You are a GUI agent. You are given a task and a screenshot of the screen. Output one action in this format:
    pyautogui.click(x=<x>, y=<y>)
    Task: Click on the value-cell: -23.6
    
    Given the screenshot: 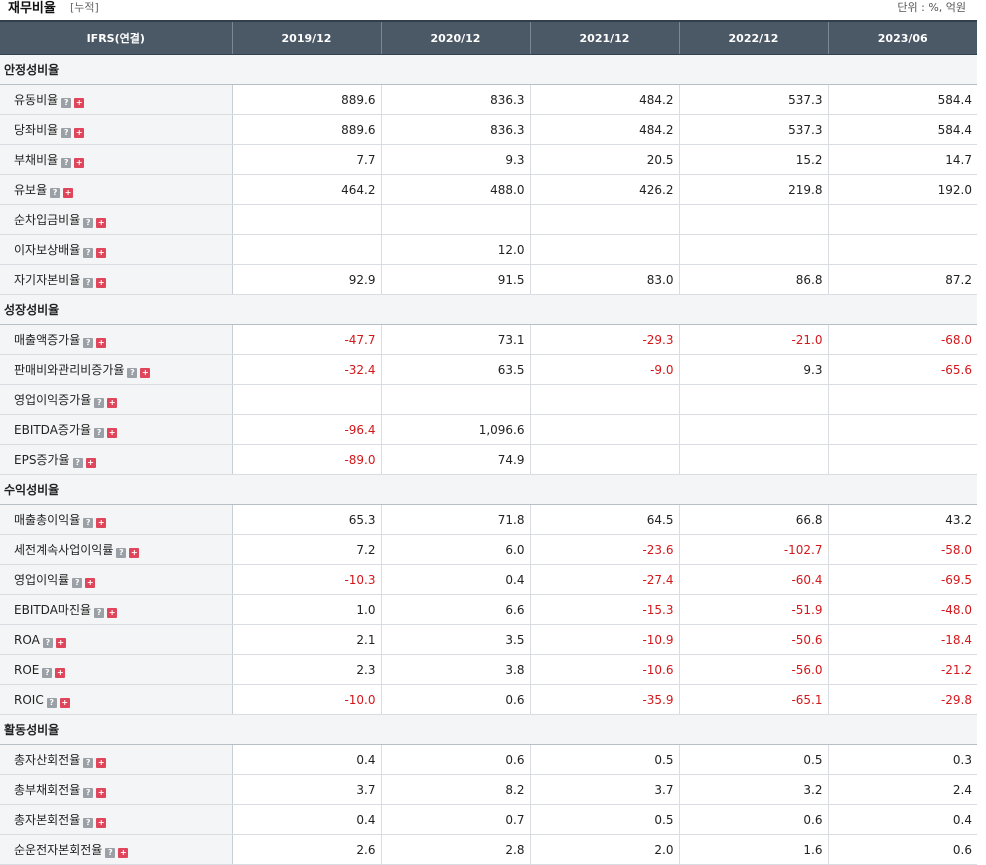 What is the action you would take?
    pyautogui.click(x=605, y=549)
    